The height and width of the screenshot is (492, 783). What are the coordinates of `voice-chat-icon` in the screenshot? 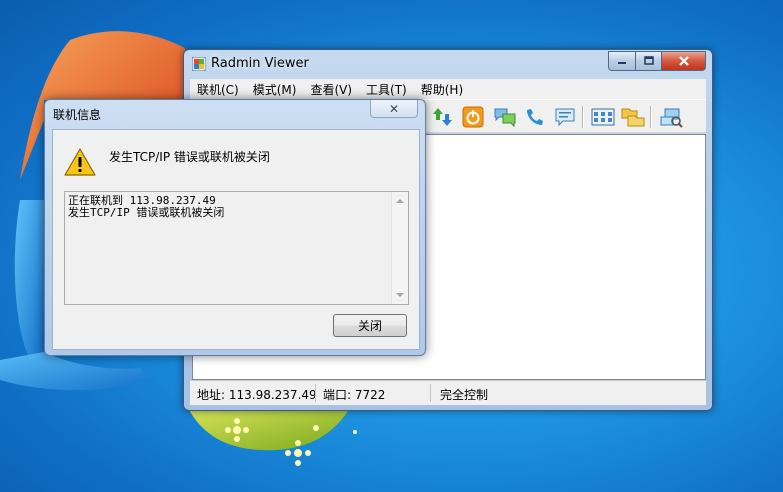 It's located at (535, 117).